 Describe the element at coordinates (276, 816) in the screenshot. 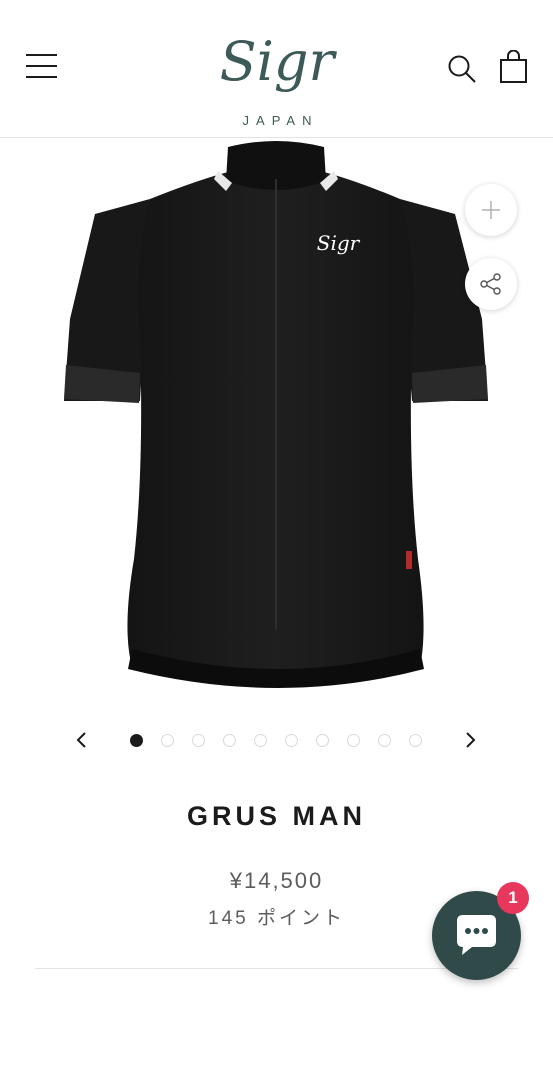

I see `product-title: GRUS MAN` at that location.